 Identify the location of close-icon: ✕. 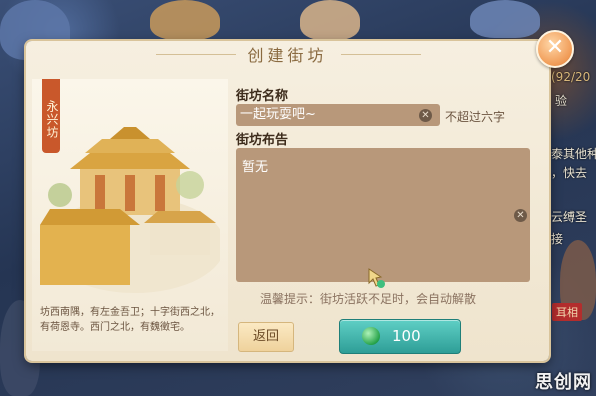
(555, 47).